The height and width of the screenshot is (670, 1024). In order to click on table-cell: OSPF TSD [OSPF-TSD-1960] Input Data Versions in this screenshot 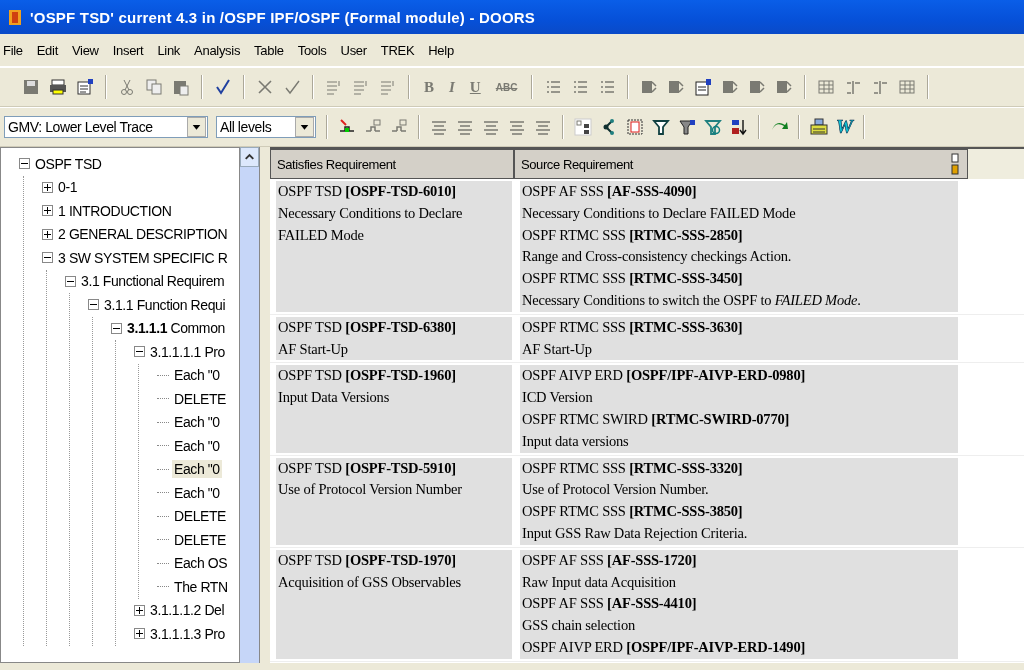, I will do `click(394, 409)`.